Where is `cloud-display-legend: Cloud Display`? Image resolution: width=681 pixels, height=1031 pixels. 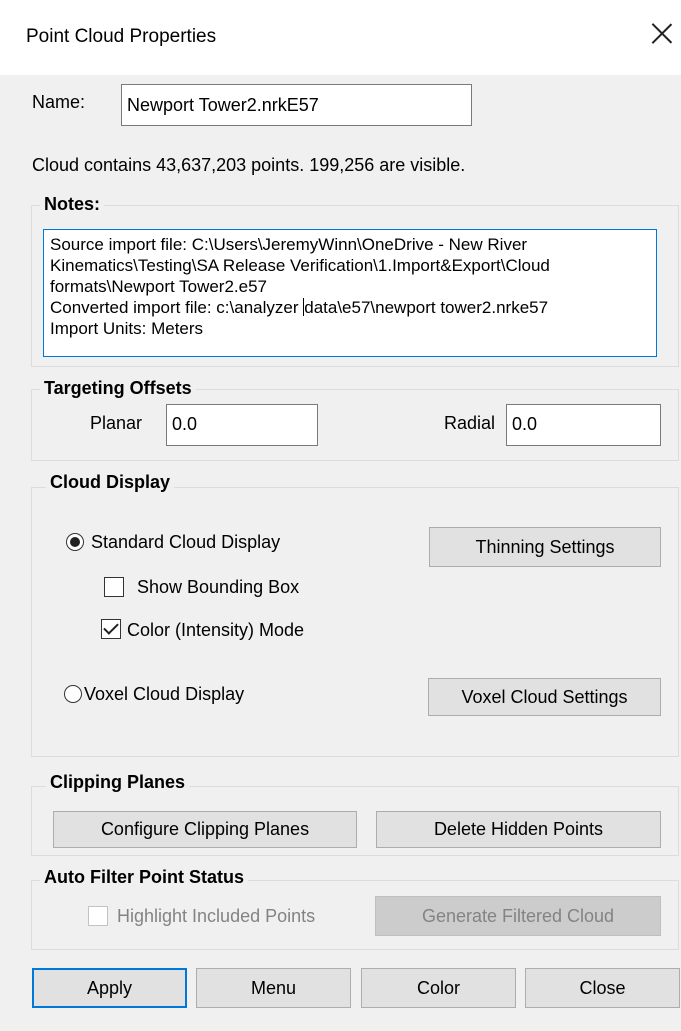
cloud-display-legend: Cloud Display is located at coordinates (110, 482).